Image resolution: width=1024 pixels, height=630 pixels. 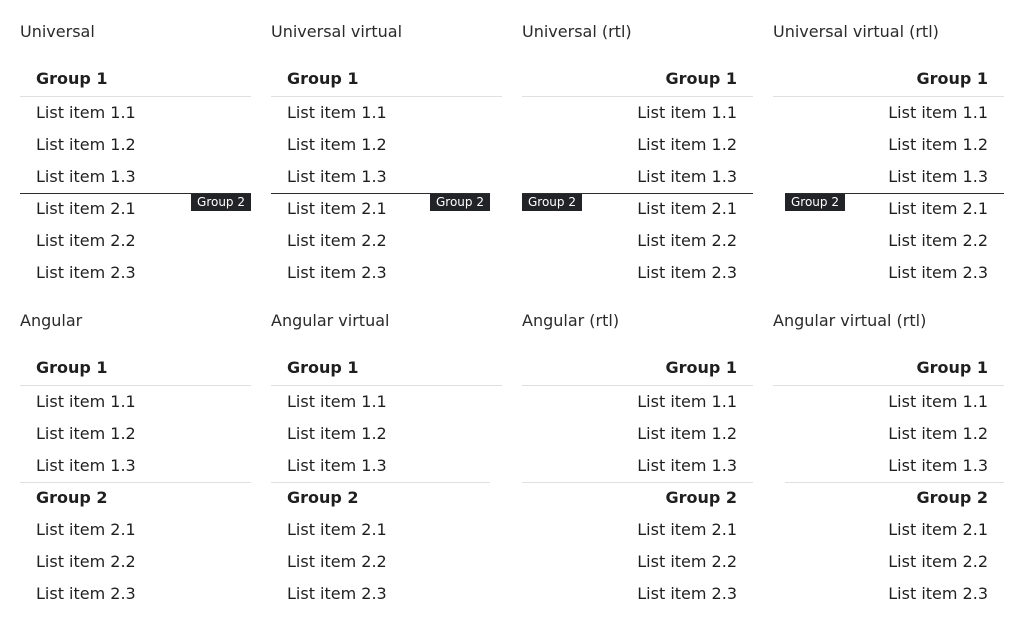 What do you see at coordinates (337, 31) in the screenshot?
I see `panel-title: Universal virtual` at bounding box center [337, 31].